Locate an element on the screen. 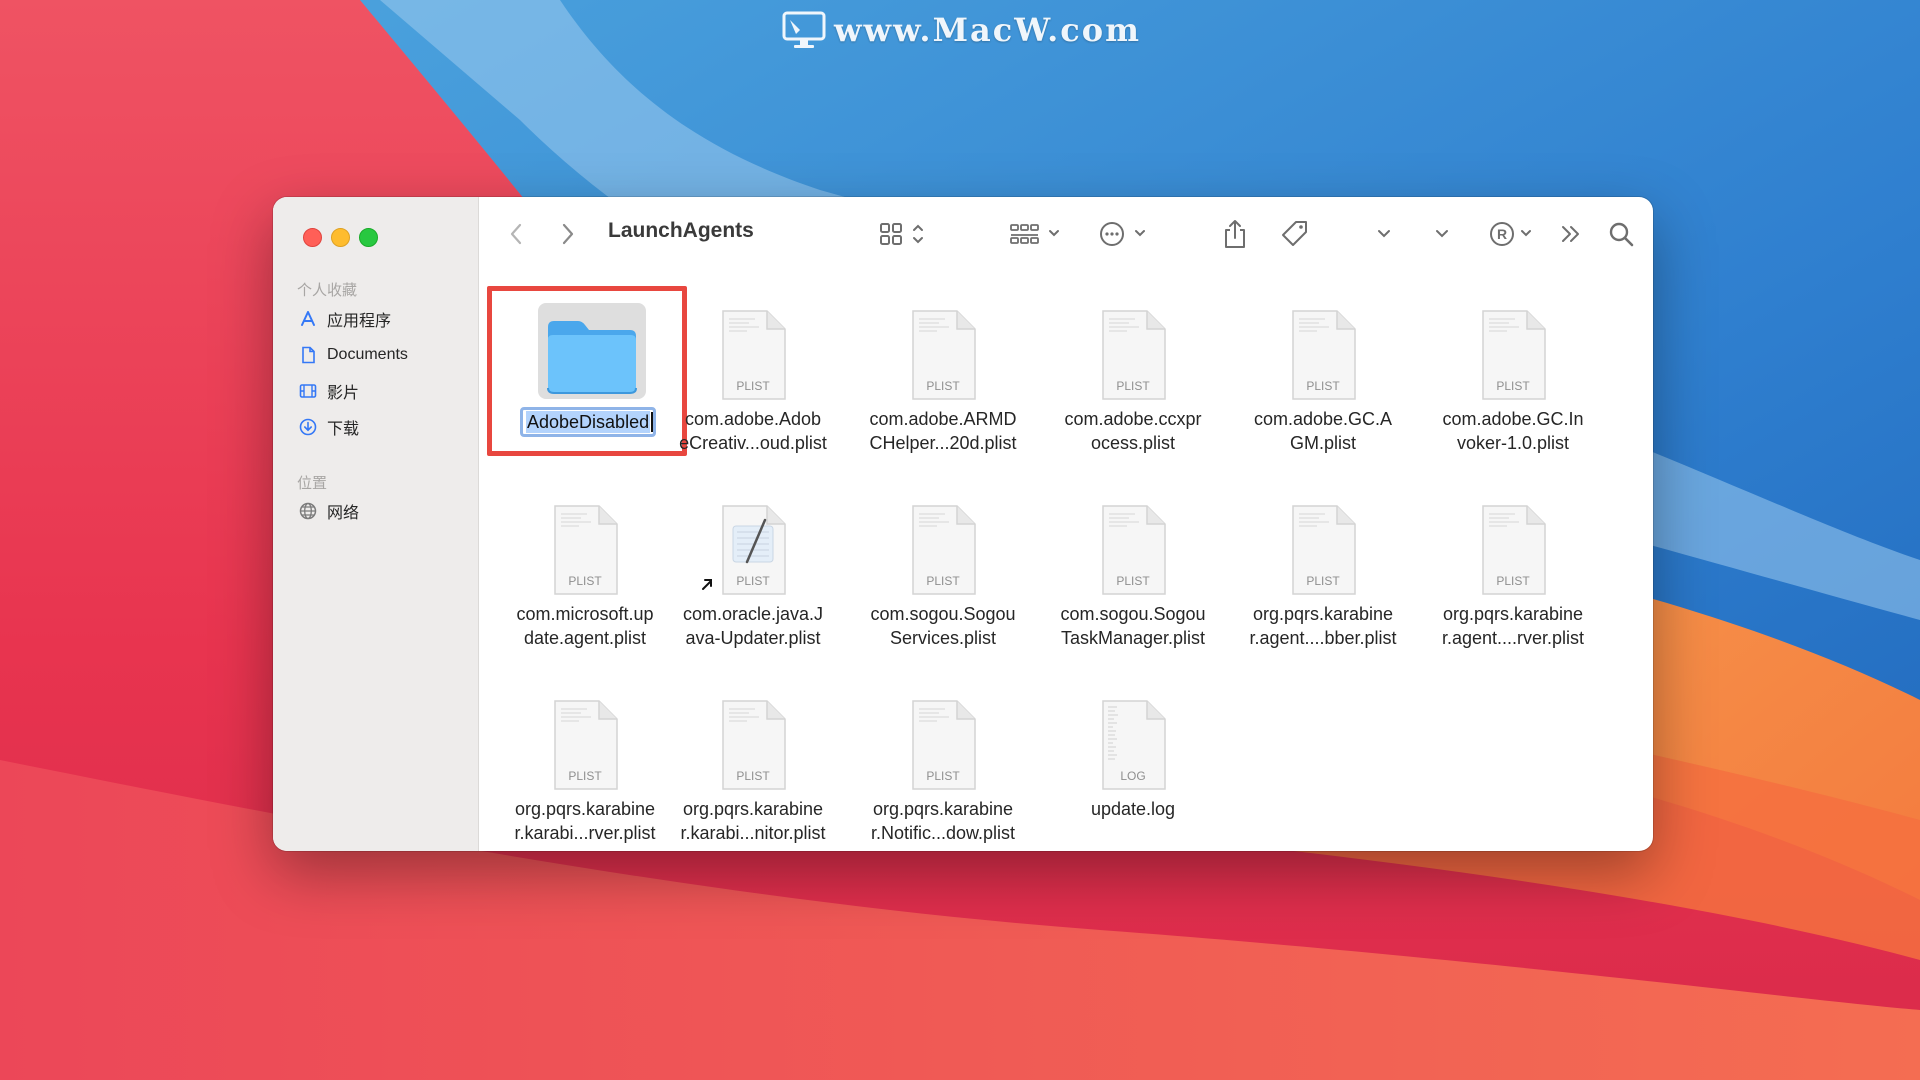 The height and width of the screenshot is (1080, 1920). file-name: com.adobe.ARMD CHelper...20d.plist is located at coordinates (943, 431).